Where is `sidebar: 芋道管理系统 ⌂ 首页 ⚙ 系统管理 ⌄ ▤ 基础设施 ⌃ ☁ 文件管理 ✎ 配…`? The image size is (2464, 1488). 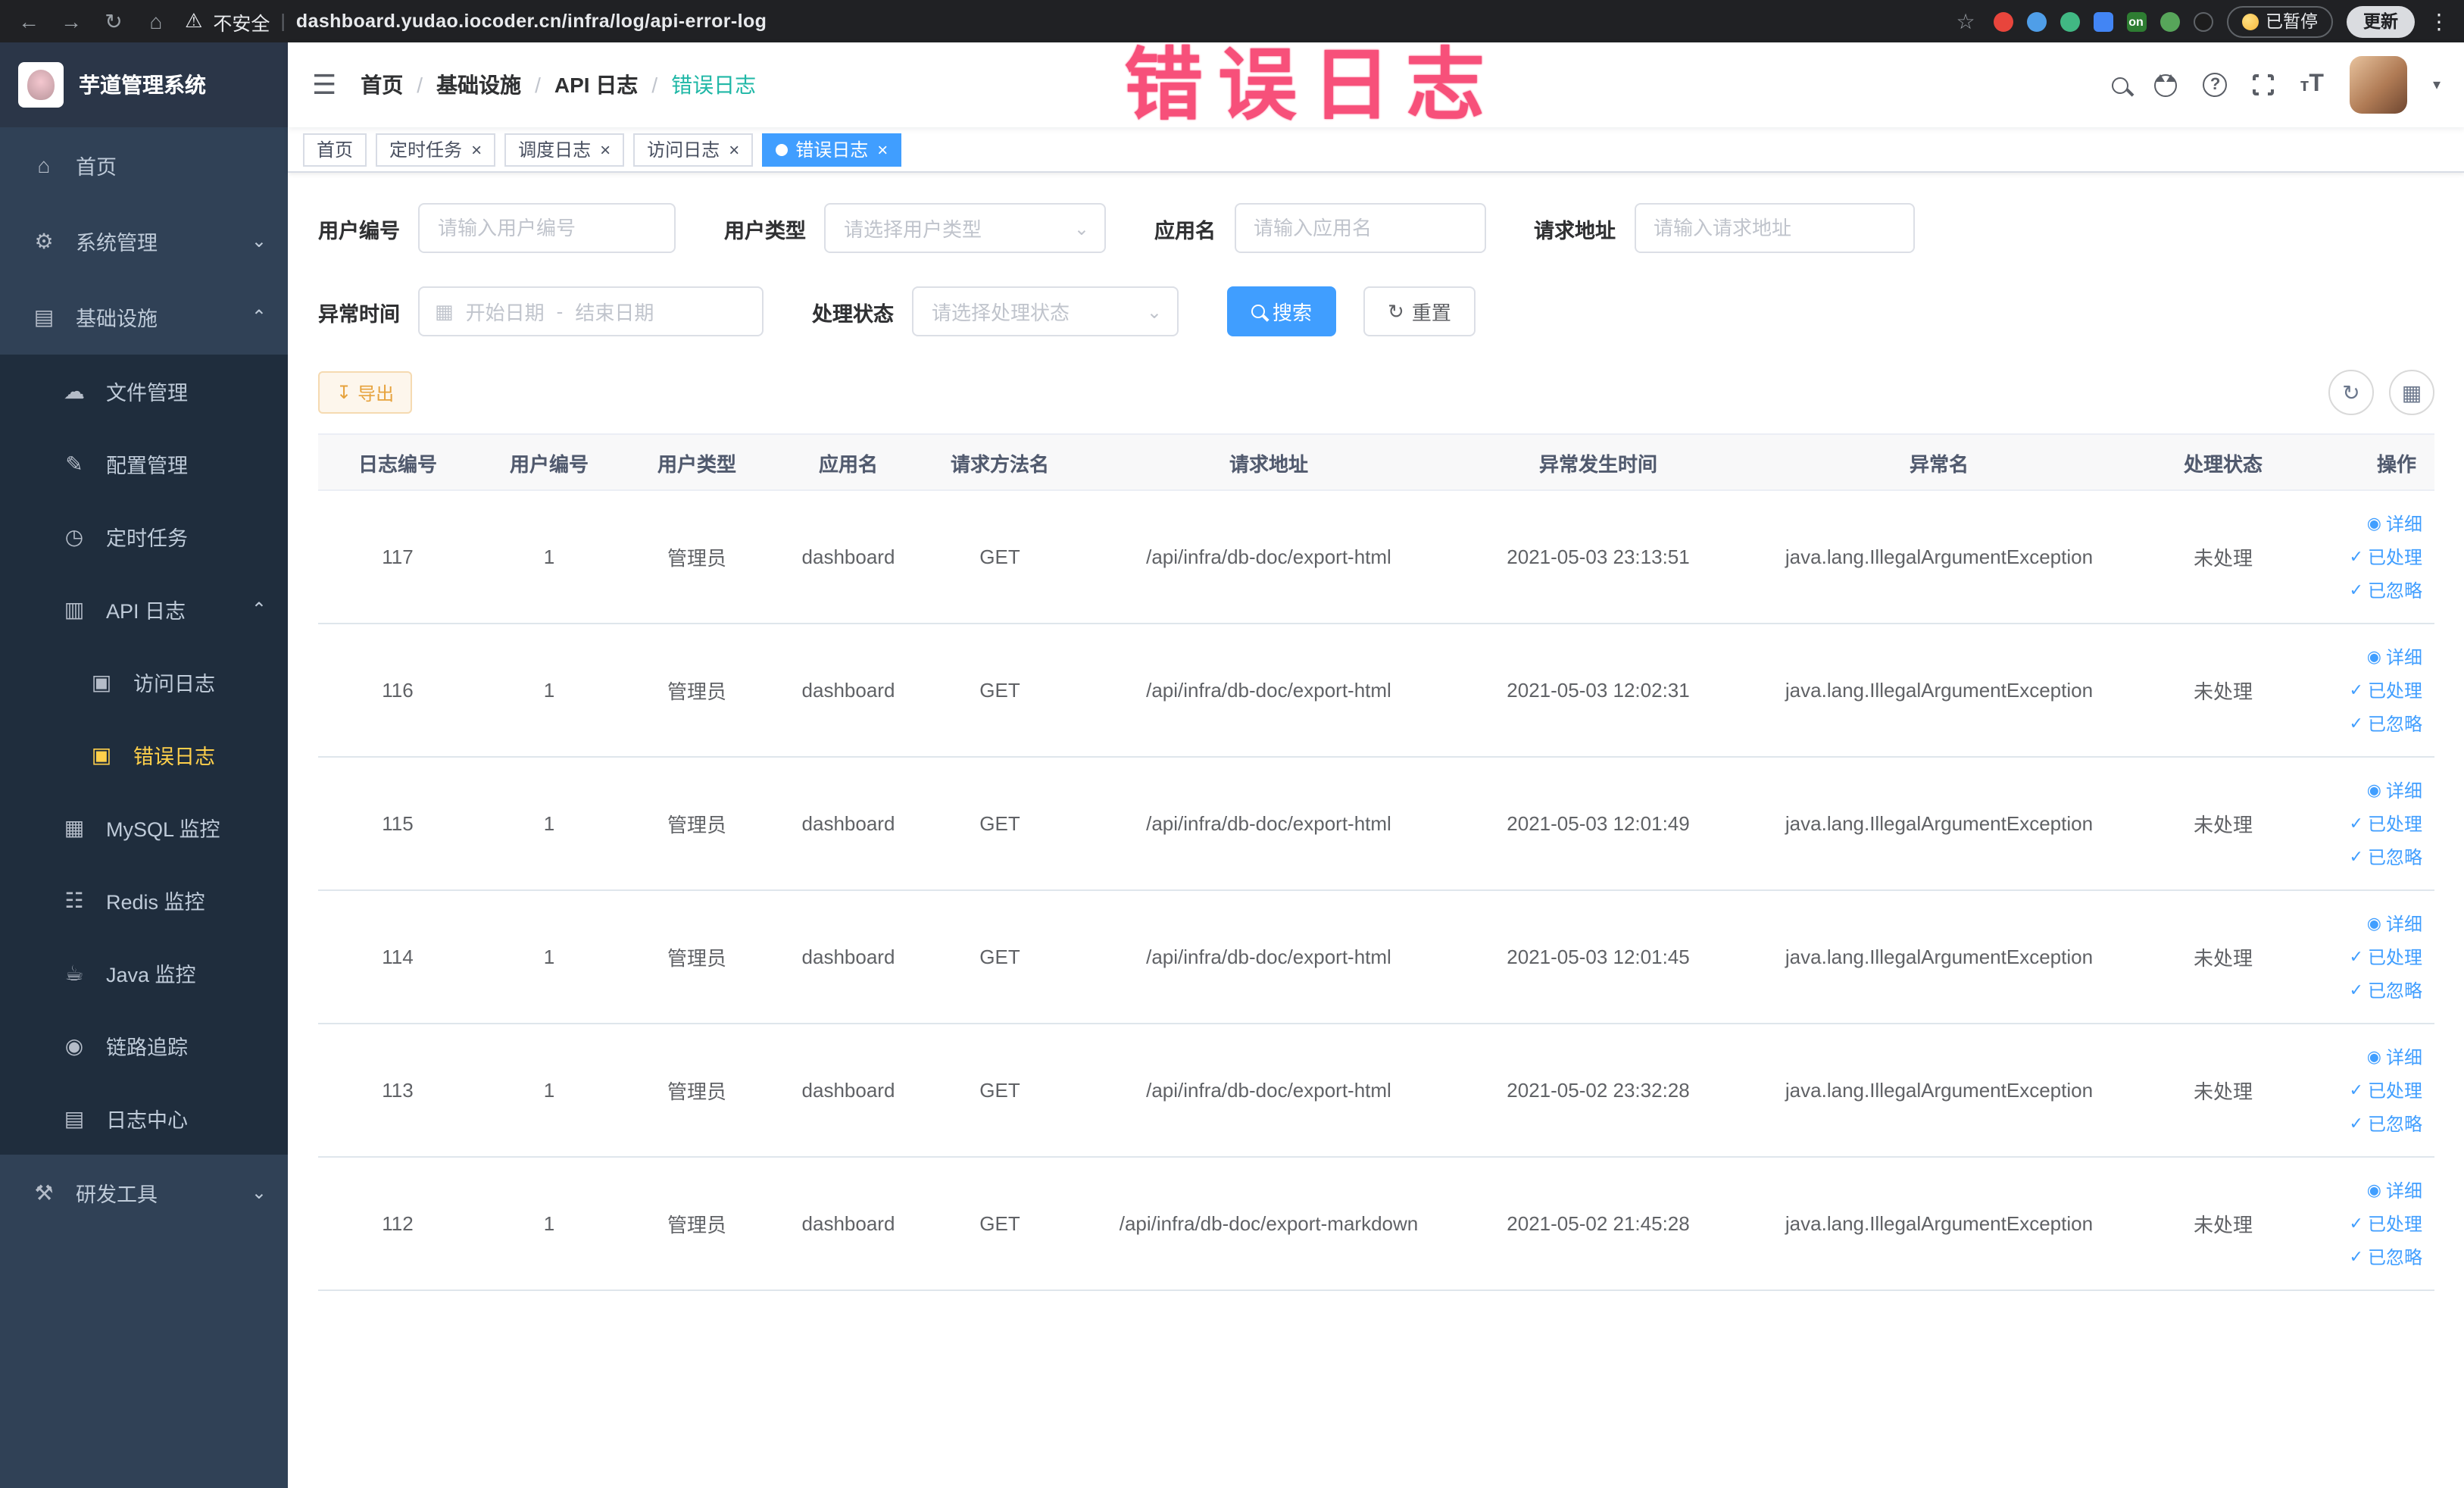
sidebar: 芋道管理系统 ⌂ 首页 ⚙ 系统管理 ⌄ ▤ 基础设施 ⌃ ☁ 文件管理 ✎ 配… is located at coordinates (144, 765).